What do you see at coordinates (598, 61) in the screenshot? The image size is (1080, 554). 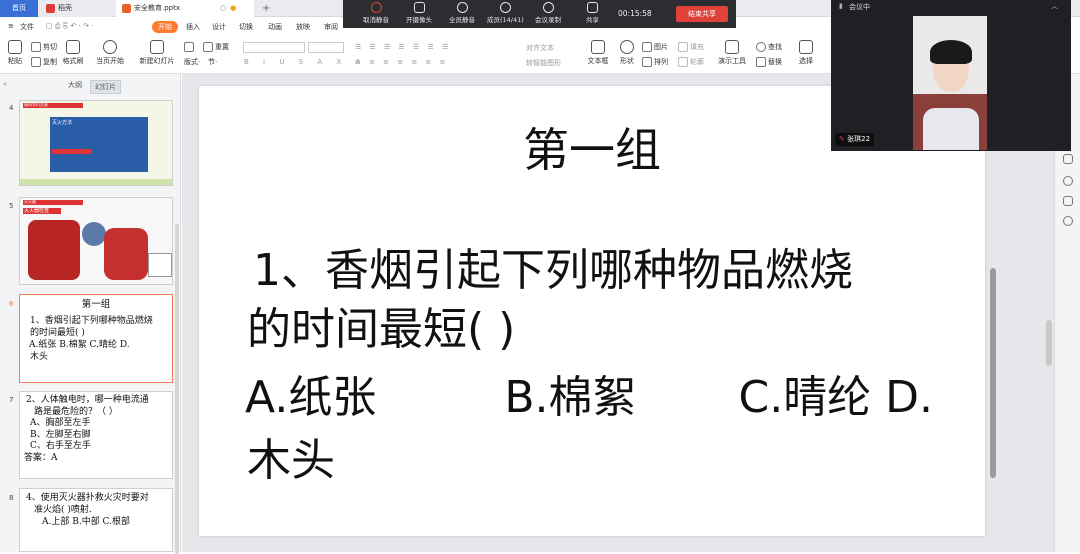 I see `text-box-label: 文本框` at bounding box center [598, 61].